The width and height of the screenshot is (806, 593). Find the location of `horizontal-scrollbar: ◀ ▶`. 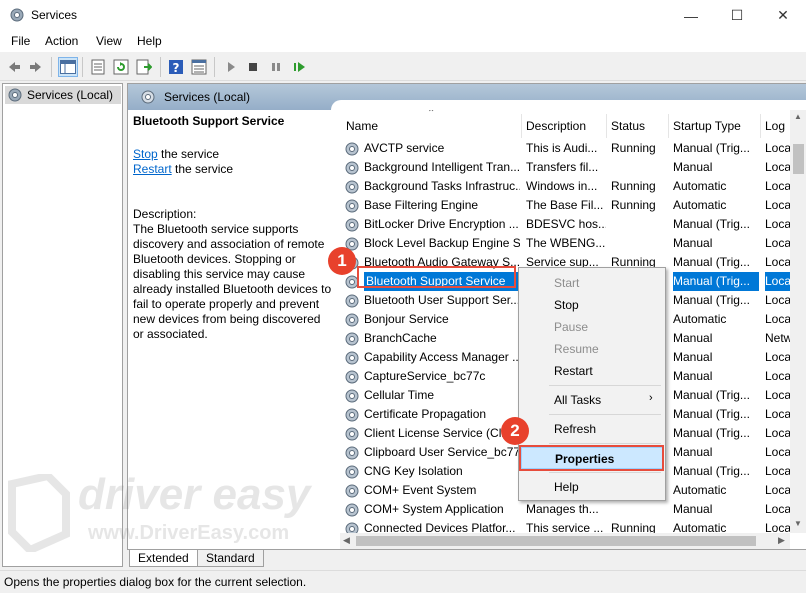

horizontal-scrollbar: ◀ ▶ is located at coordinates (565, 541).